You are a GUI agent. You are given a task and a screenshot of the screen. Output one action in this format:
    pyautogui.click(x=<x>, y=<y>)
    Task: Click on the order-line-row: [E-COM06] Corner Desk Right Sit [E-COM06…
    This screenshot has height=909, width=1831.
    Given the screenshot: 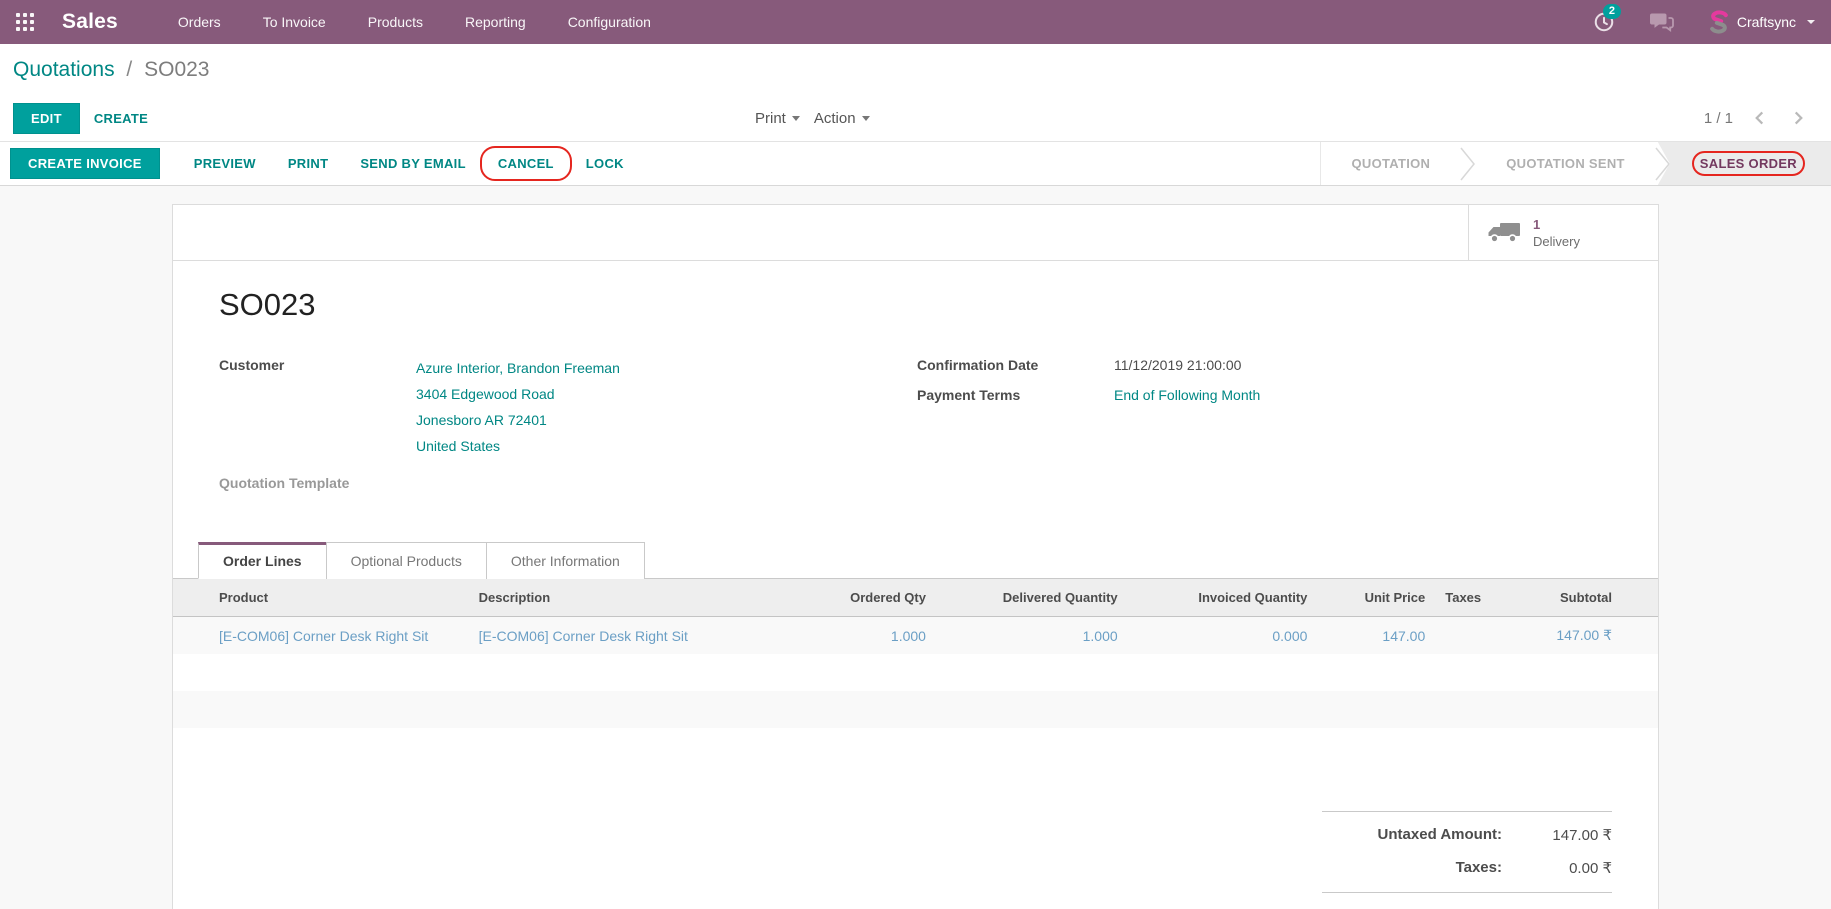 What is the action you would take?
    pyautogui.click(x=915, y=635)
    